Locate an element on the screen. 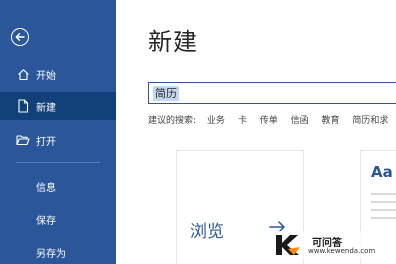 This screenshot has width=396, height=264. suggested-term-link: 传单 is located at coordinates (269, 119).